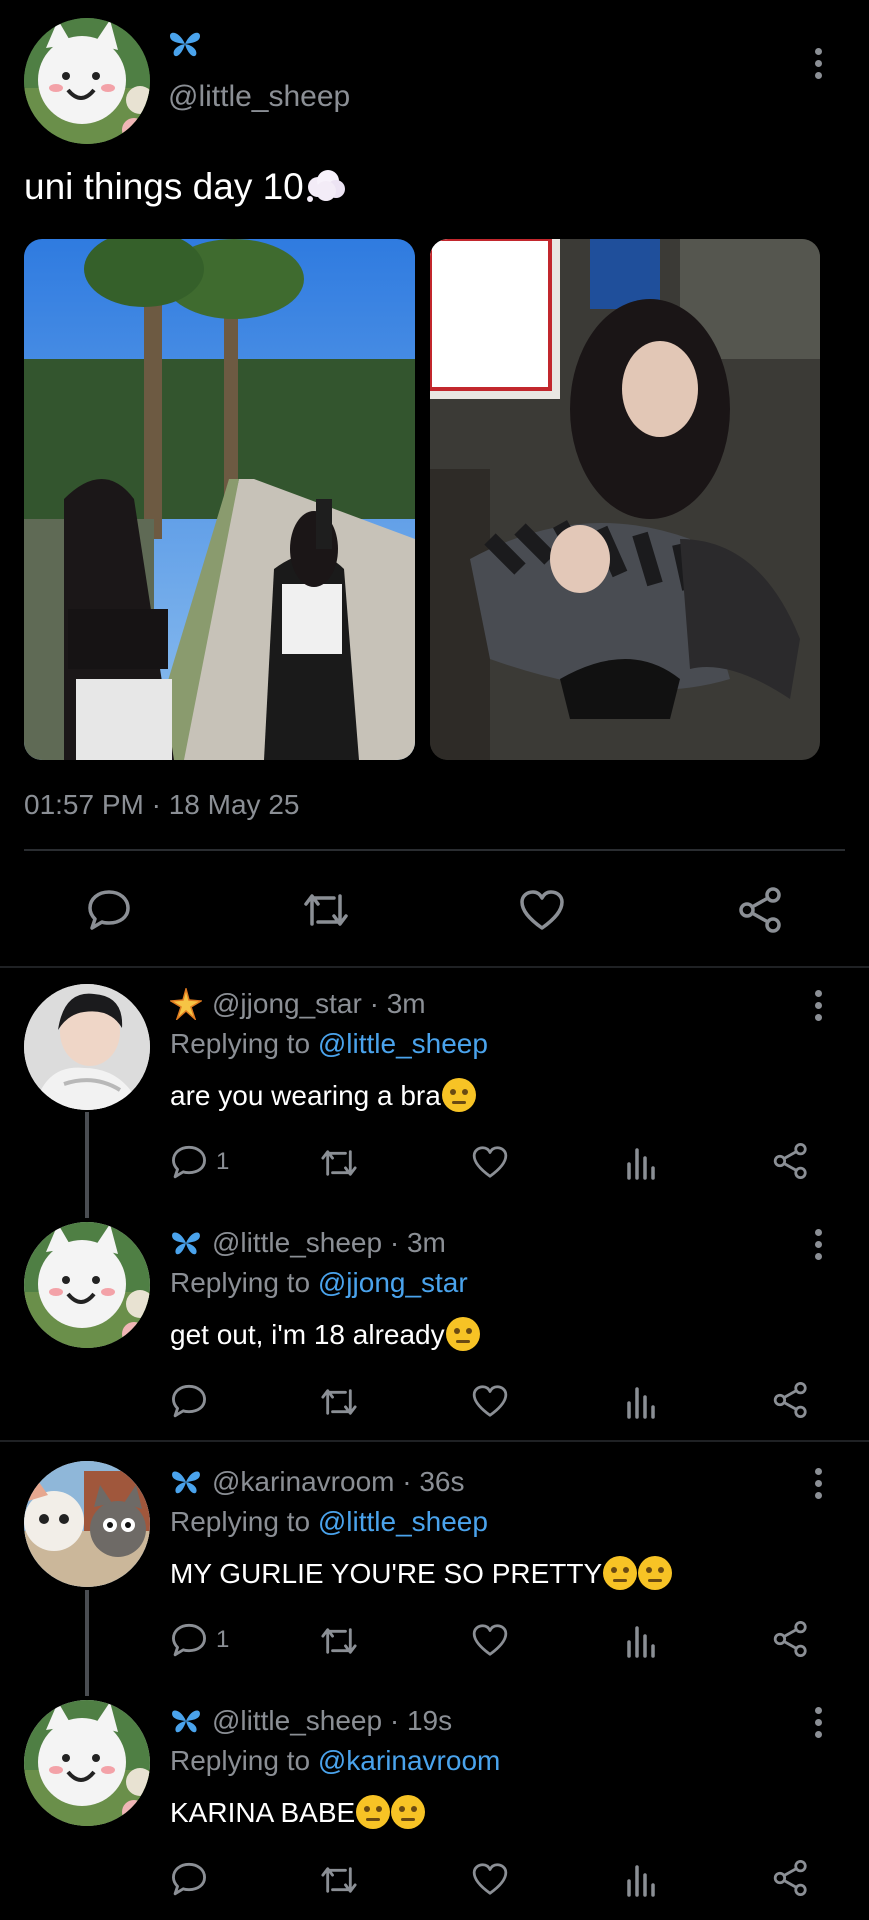  I want to click on reply-text-content: KARINA BABE, so click(263, 1812).